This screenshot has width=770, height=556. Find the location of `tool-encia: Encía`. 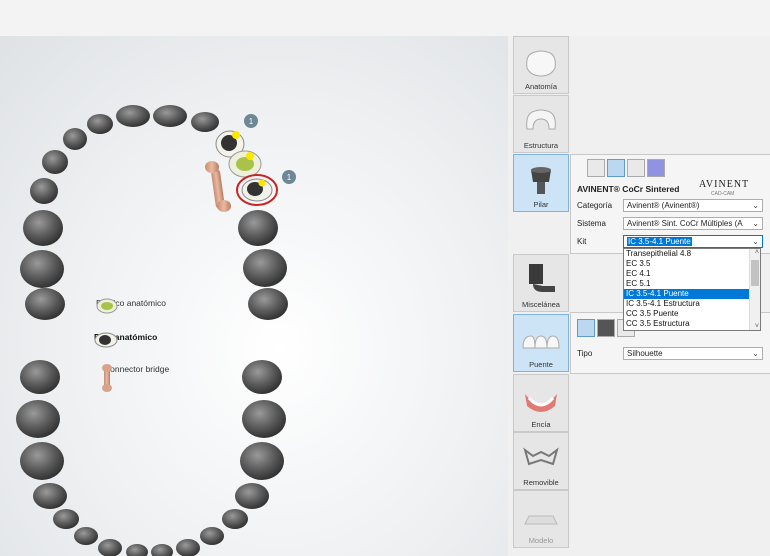

tool-encia: Encía is located at coordinates (541, 403).